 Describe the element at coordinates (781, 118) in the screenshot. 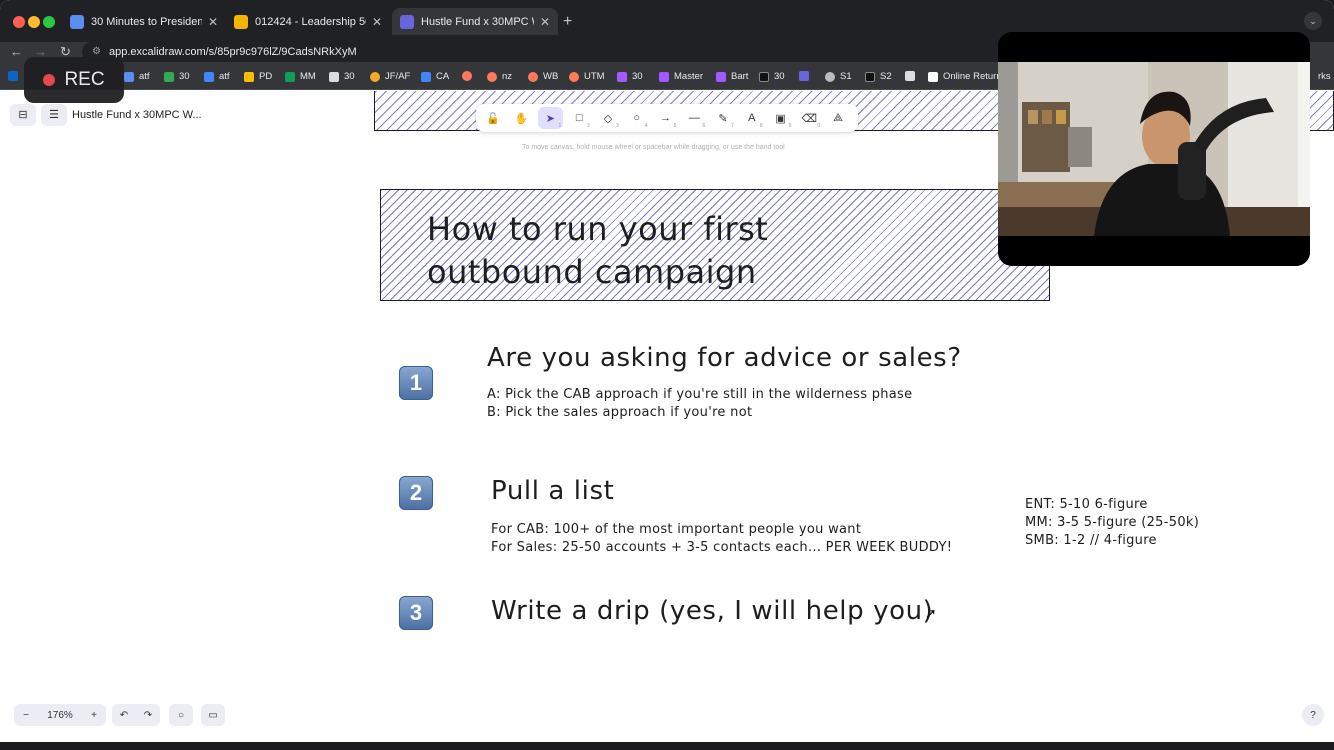

I see `image-icon: ▣ 9` at that location.